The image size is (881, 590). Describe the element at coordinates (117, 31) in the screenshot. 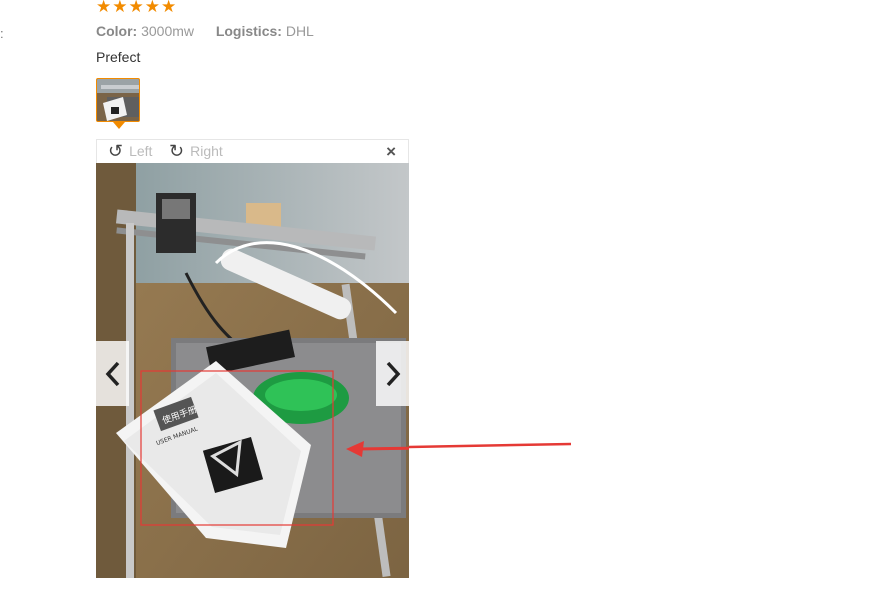

I see `color-label: Color:` at that location.